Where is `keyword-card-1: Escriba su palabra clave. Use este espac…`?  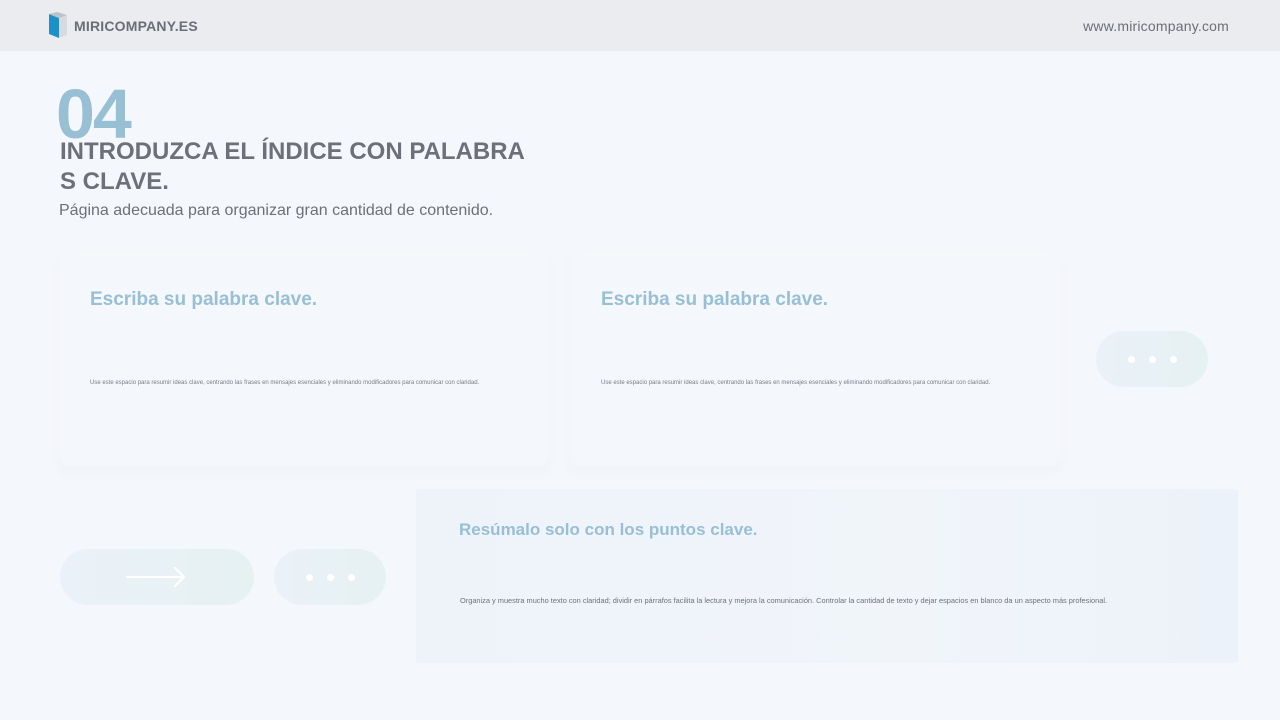
keyword-card-1: Escriba su palabra clave. Use este espac… is located at coordinates (304, 361).